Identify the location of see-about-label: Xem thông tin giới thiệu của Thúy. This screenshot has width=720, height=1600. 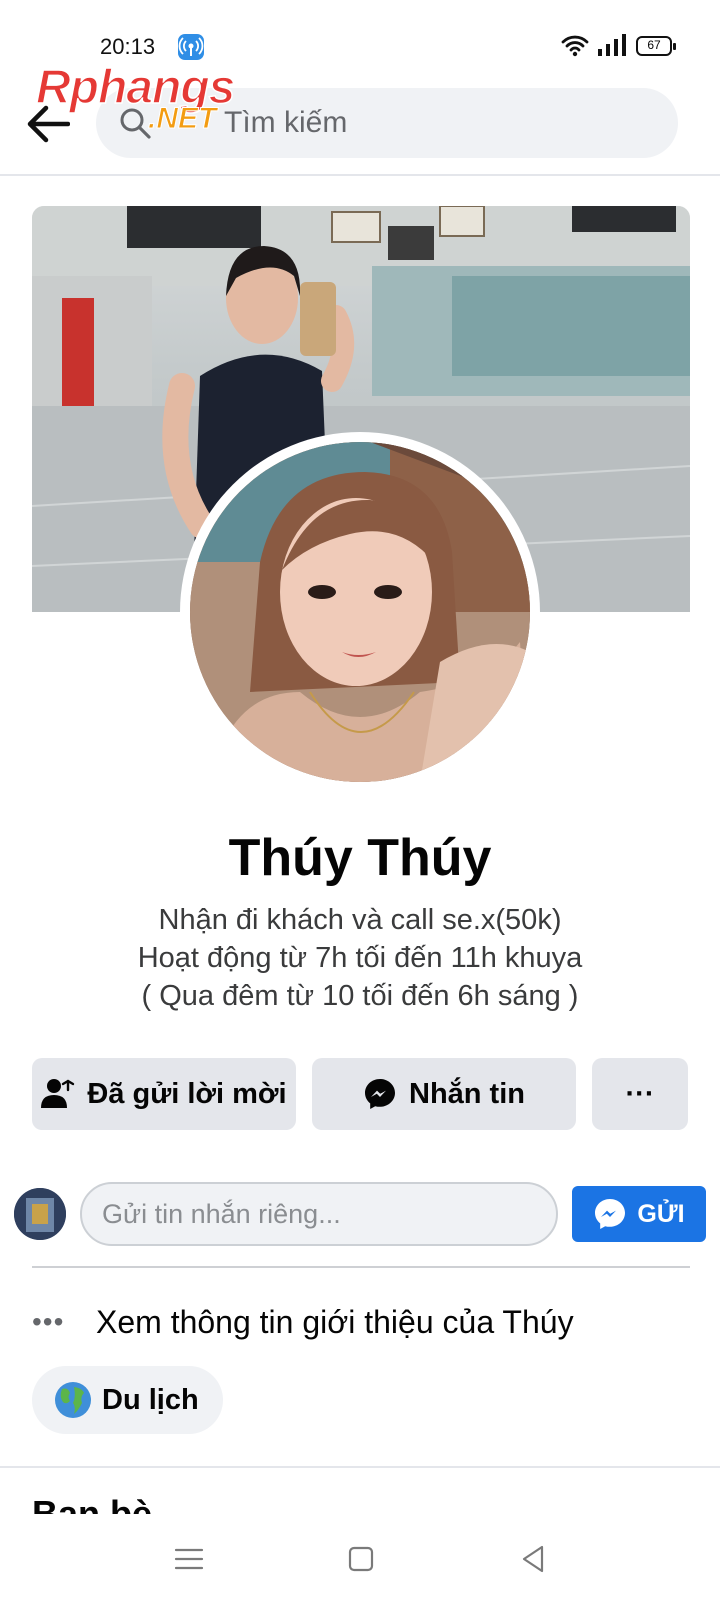
(335, 1321).